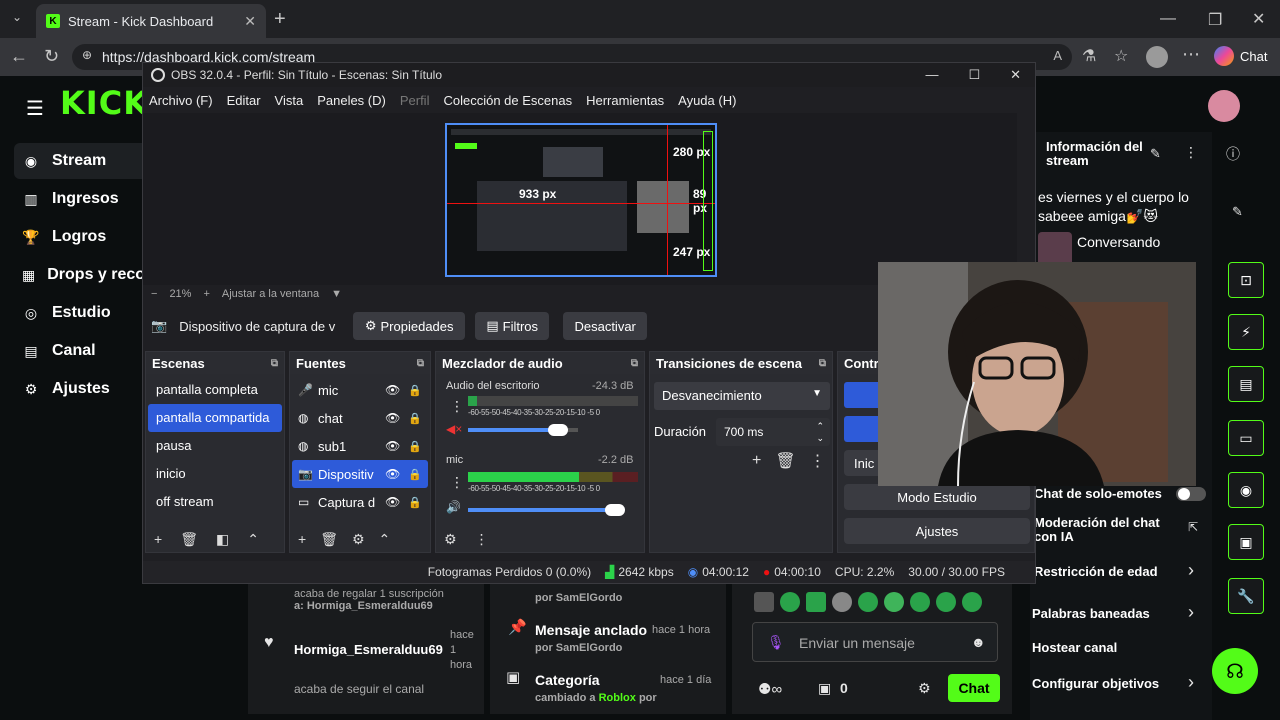 This screenshot has width=1280, height=720. Describe the element at coordinates (523, 430) in the screenshot. I see `volume-slider` at that location.